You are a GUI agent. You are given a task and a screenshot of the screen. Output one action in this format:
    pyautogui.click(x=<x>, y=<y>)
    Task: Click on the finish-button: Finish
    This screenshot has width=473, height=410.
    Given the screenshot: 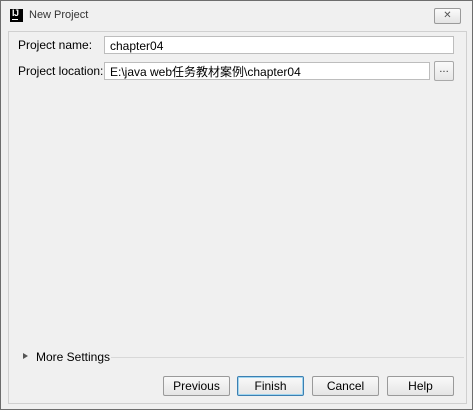 What is the action you would take?
    pyautogui.click(x=270, y=386)
    